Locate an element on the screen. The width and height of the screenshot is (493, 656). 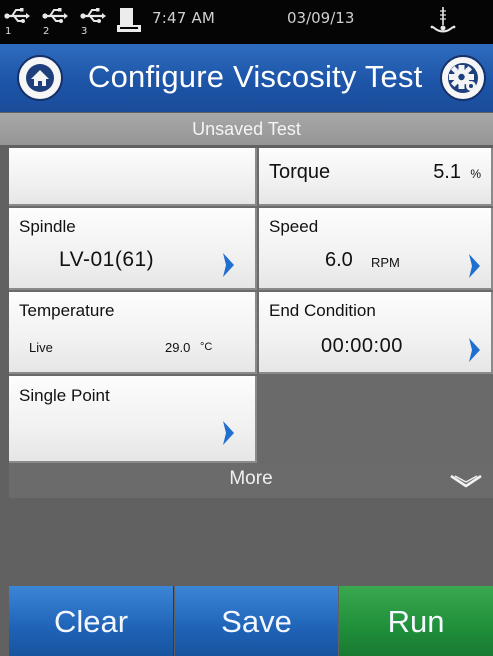
spindle-cell: Spindle LV-01(61) is located at coordinates (133, 249).